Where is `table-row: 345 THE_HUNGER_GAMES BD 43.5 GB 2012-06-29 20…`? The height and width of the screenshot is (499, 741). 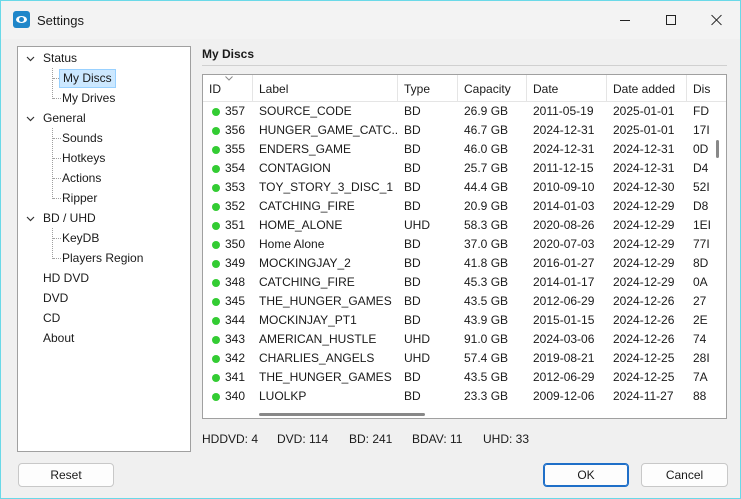
table-row: 345 THE_HUNGER_GAMES BD 43.5 GB 2012-06-29 20… is located at coordinates (464, 301).